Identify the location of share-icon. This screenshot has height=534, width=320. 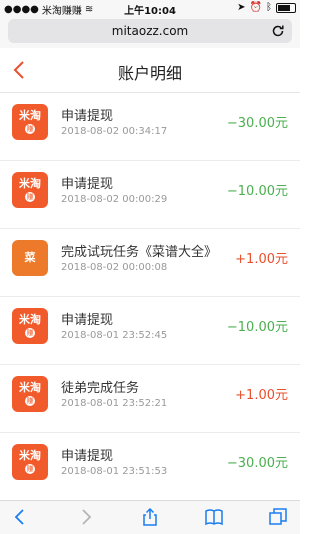
(150, 517).